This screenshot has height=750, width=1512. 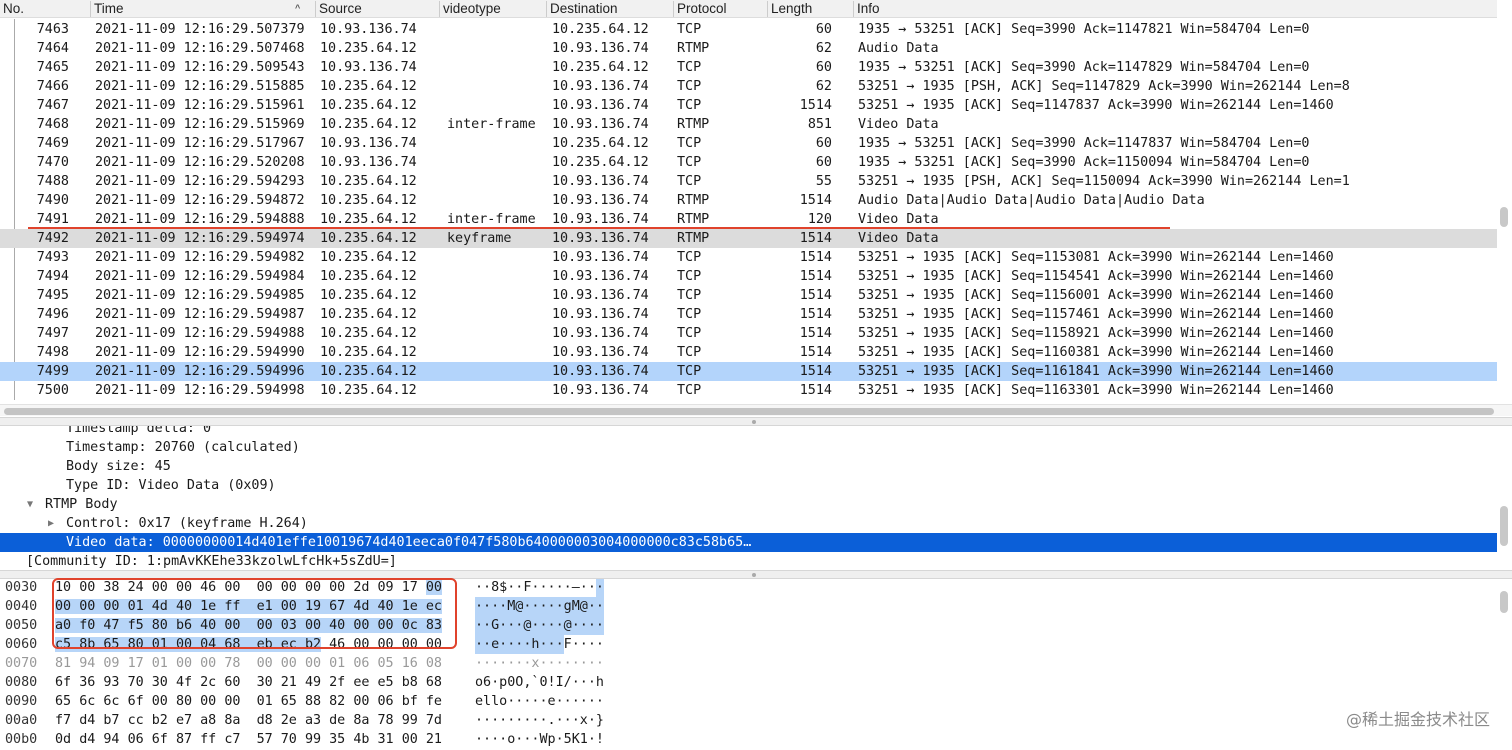 What do you see at coordinates (232, 739) in the screenshot?
I see `hex-byte: c7` at bounding box center [232, 739].